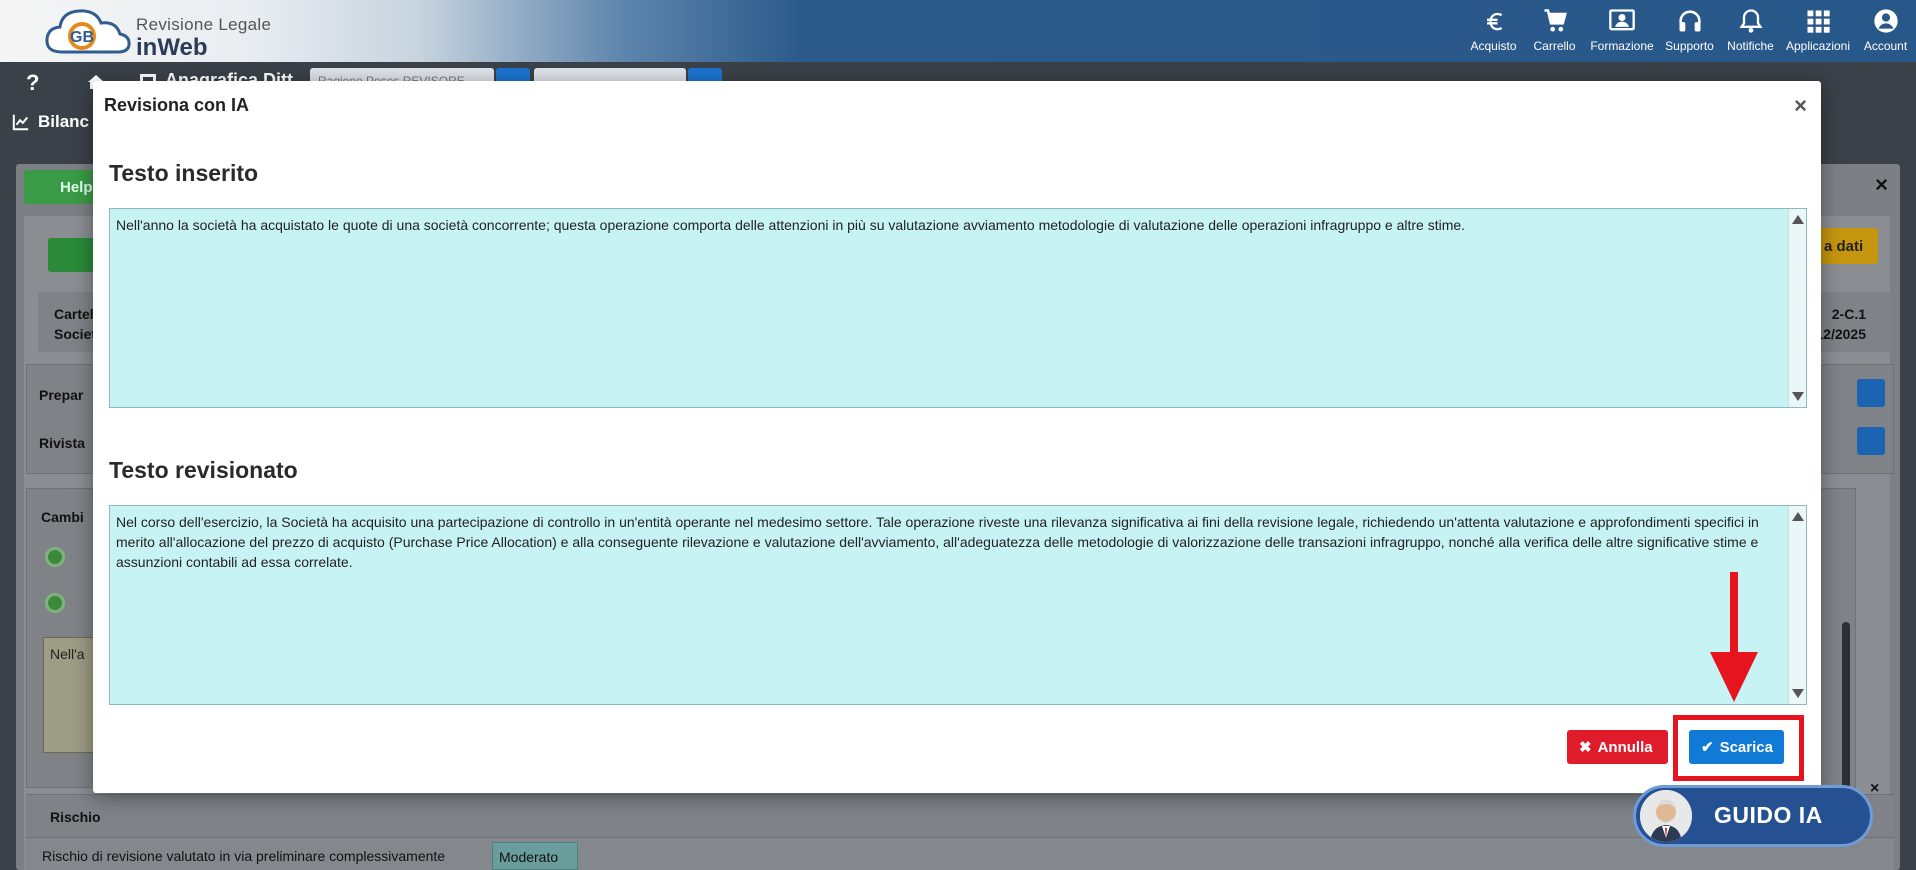 This screenshot has height=870, width=1916. What do you see at coordinates (82, 37) in the screenshot?
I see `svg-text: GB` at bounding box center [82, 37].